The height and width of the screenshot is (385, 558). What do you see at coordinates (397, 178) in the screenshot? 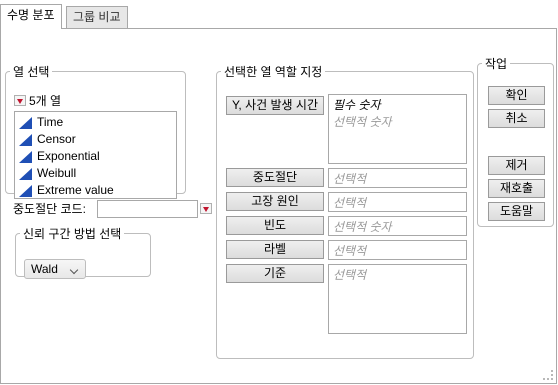
I see `censor-role-box: 선택적` at bounding box center [397, 178].